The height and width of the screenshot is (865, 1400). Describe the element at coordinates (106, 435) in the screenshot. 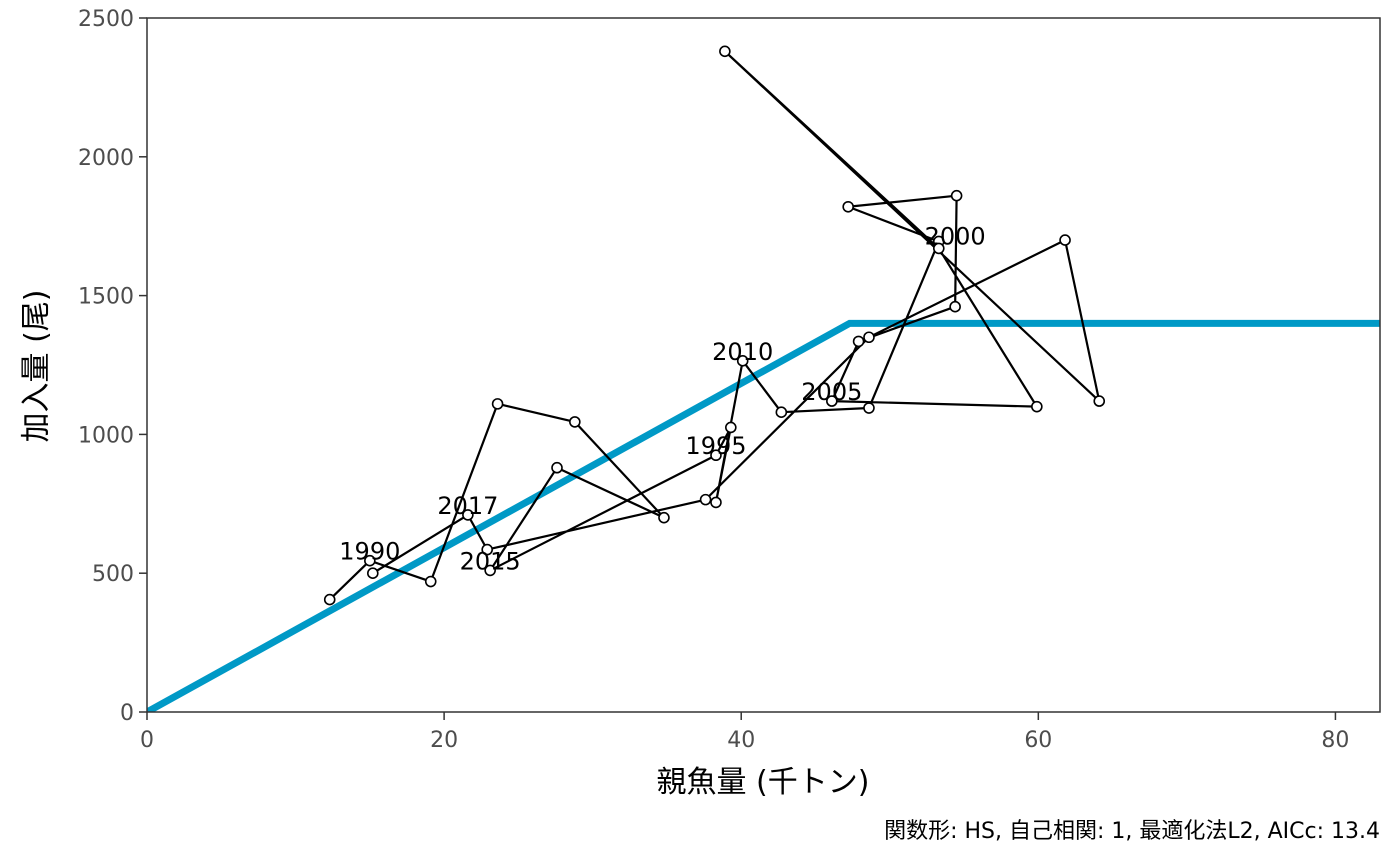

I see `y-tick-label: 1000` at that location.